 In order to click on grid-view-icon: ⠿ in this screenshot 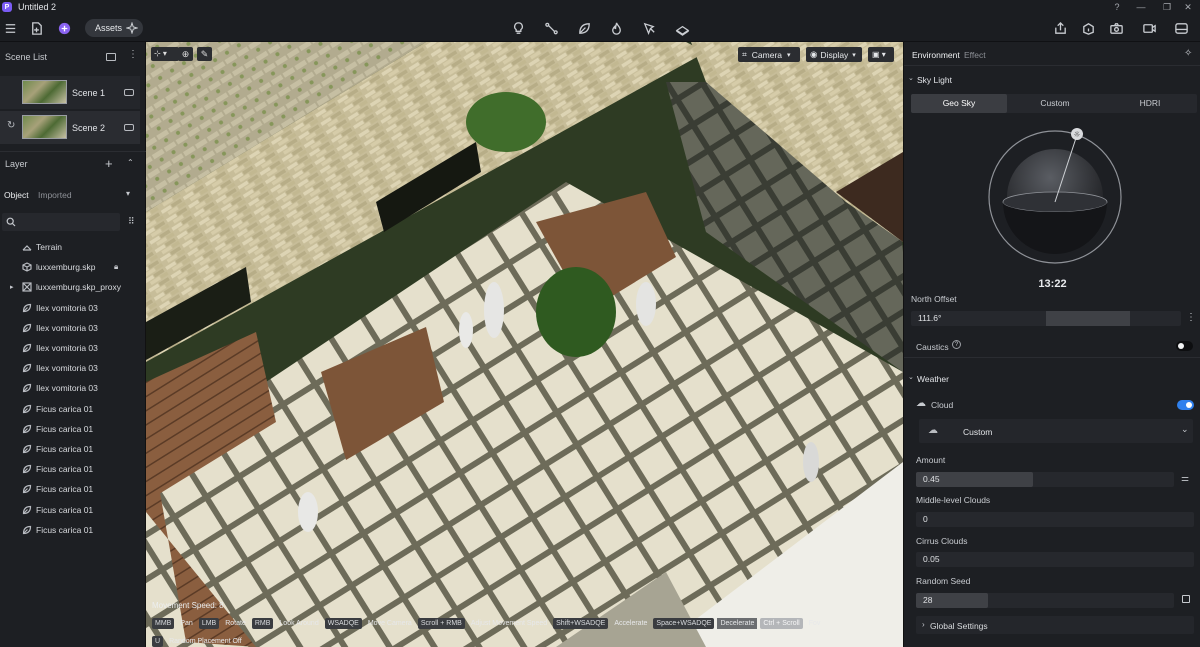, I will do `click(131, 221)`.